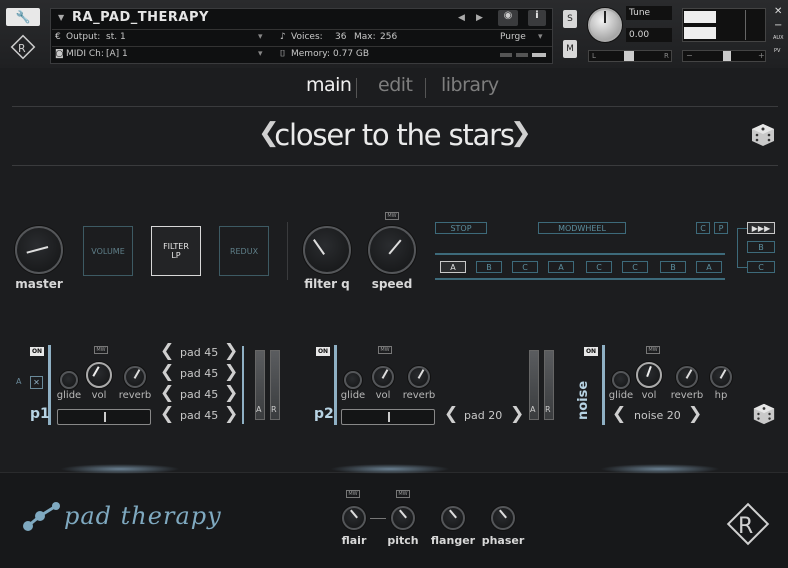  I want to click on p2-glide-knob, so click(353, 380).